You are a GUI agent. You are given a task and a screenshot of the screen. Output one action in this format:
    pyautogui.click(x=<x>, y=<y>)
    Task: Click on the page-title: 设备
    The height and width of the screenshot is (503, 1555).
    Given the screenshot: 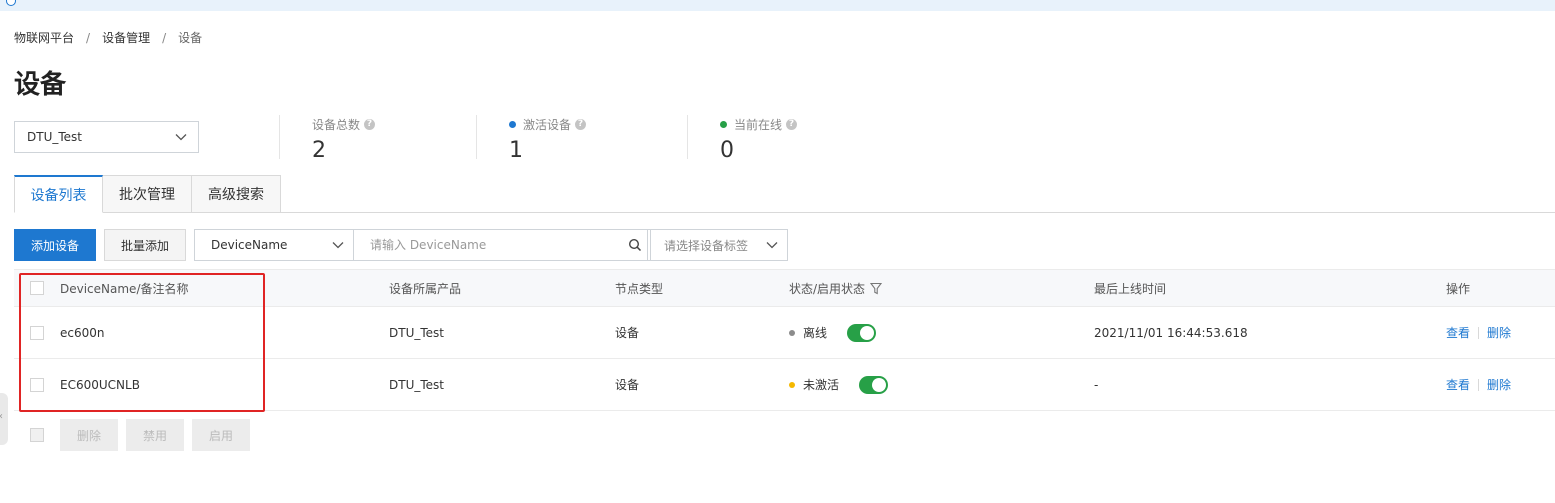 What is the action you would take?
    pyautogui.click(x=40, y=85)
    